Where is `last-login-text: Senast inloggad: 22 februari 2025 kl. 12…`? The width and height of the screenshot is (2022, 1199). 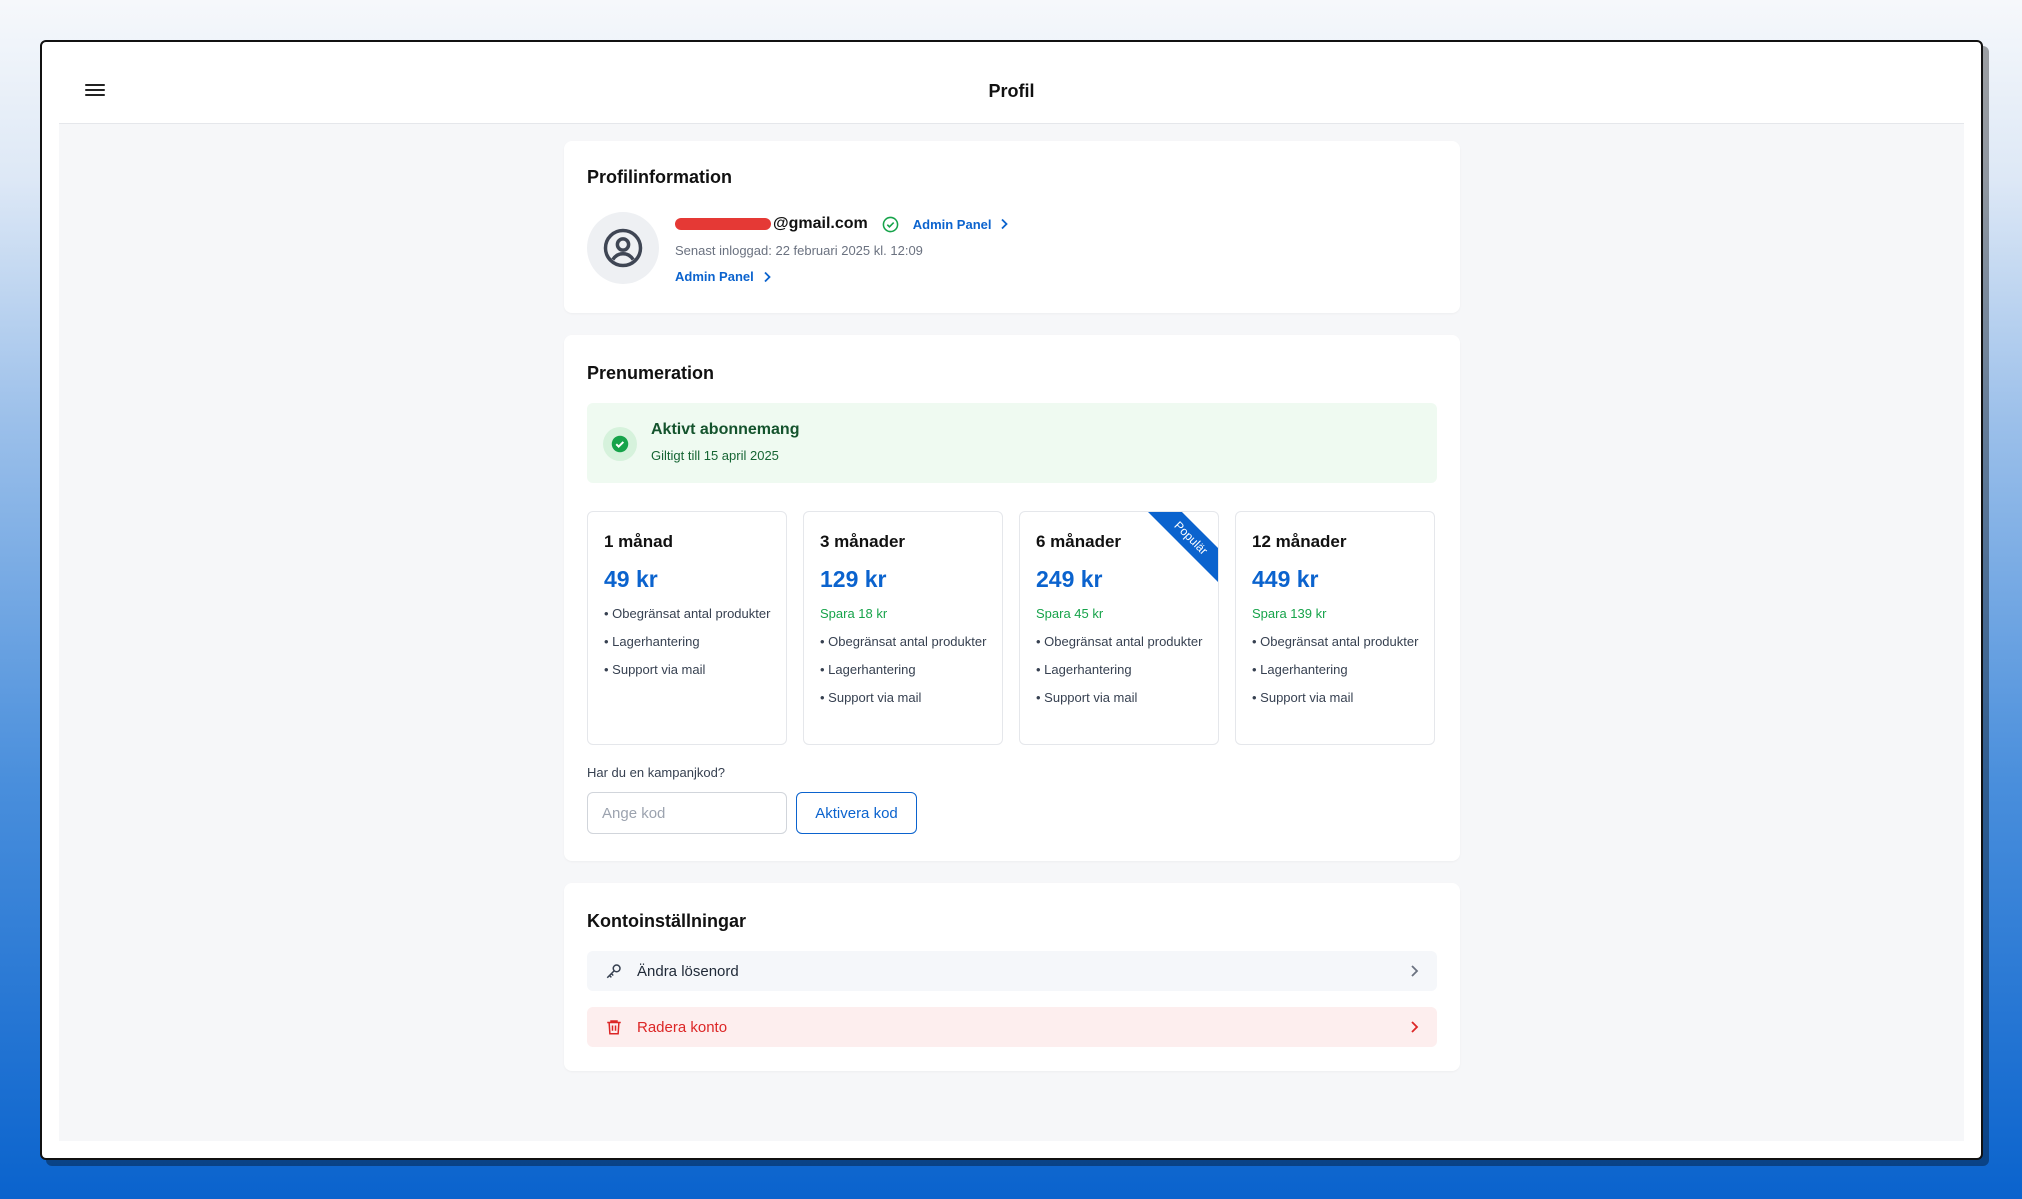 last-login-text: Senast inloggad: 22 februari 2025 kl. 12… is located at coordinates (799, 250).